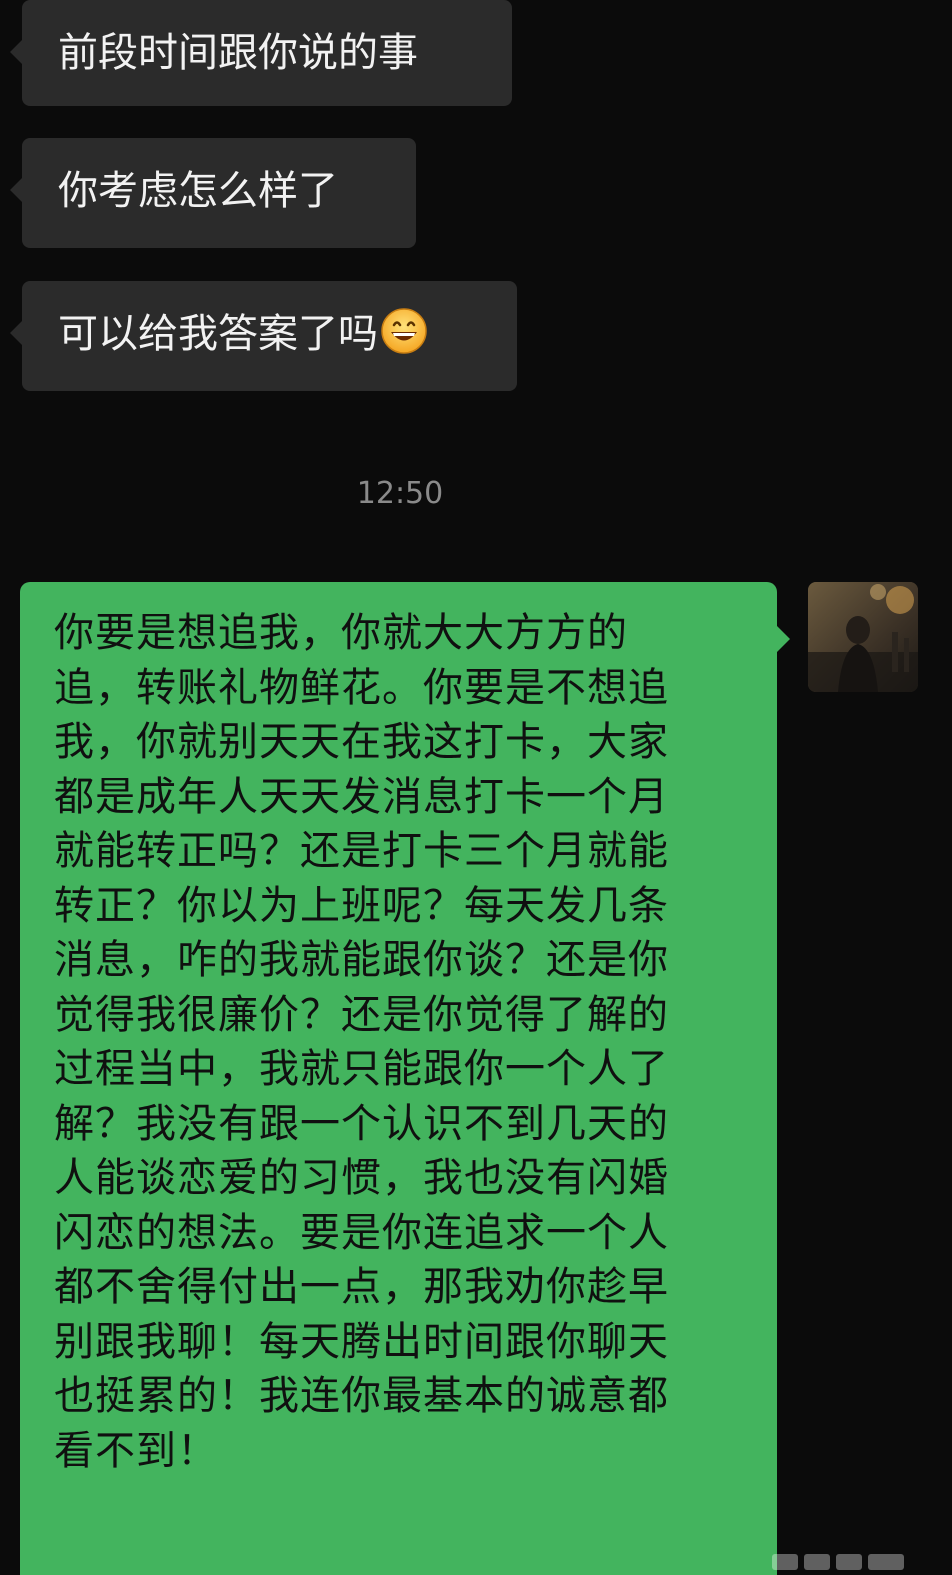 This screenshot has width=952, height=1575. I want to click on incoming-message-bubble: 你考虑怎么样了, so click(213, 193).